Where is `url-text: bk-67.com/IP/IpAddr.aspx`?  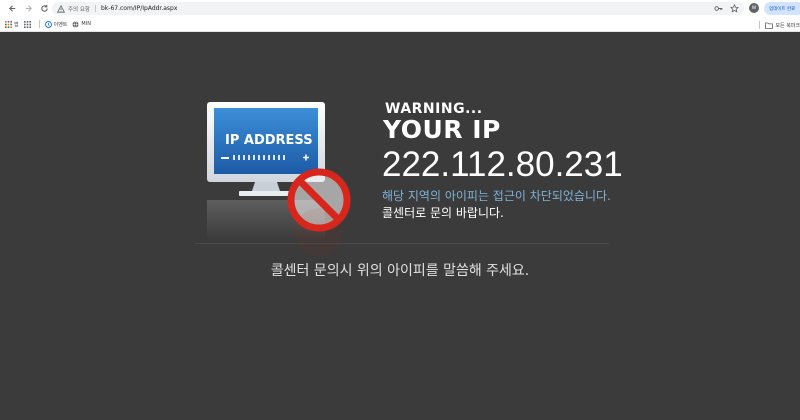 url-text: bk-67.com/IP/IpAddr.aspx is located at coordinates (139, 8).